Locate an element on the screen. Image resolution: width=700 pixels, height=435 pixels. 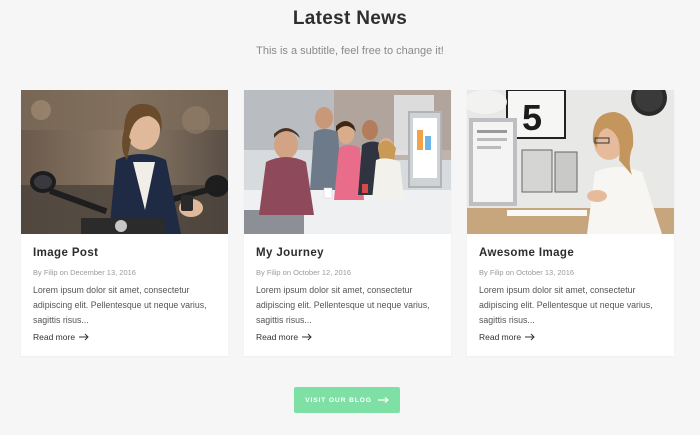
post-meta: By Filip on December 13, 2016 is located at coordinates (84, 272).